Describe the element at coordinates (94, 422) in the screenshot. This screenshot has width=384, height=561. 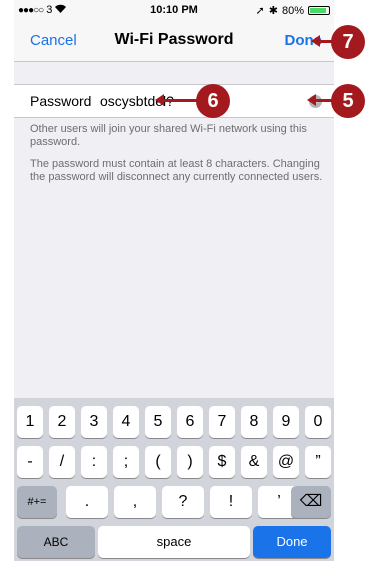
I see `key-3: 3` at that location.